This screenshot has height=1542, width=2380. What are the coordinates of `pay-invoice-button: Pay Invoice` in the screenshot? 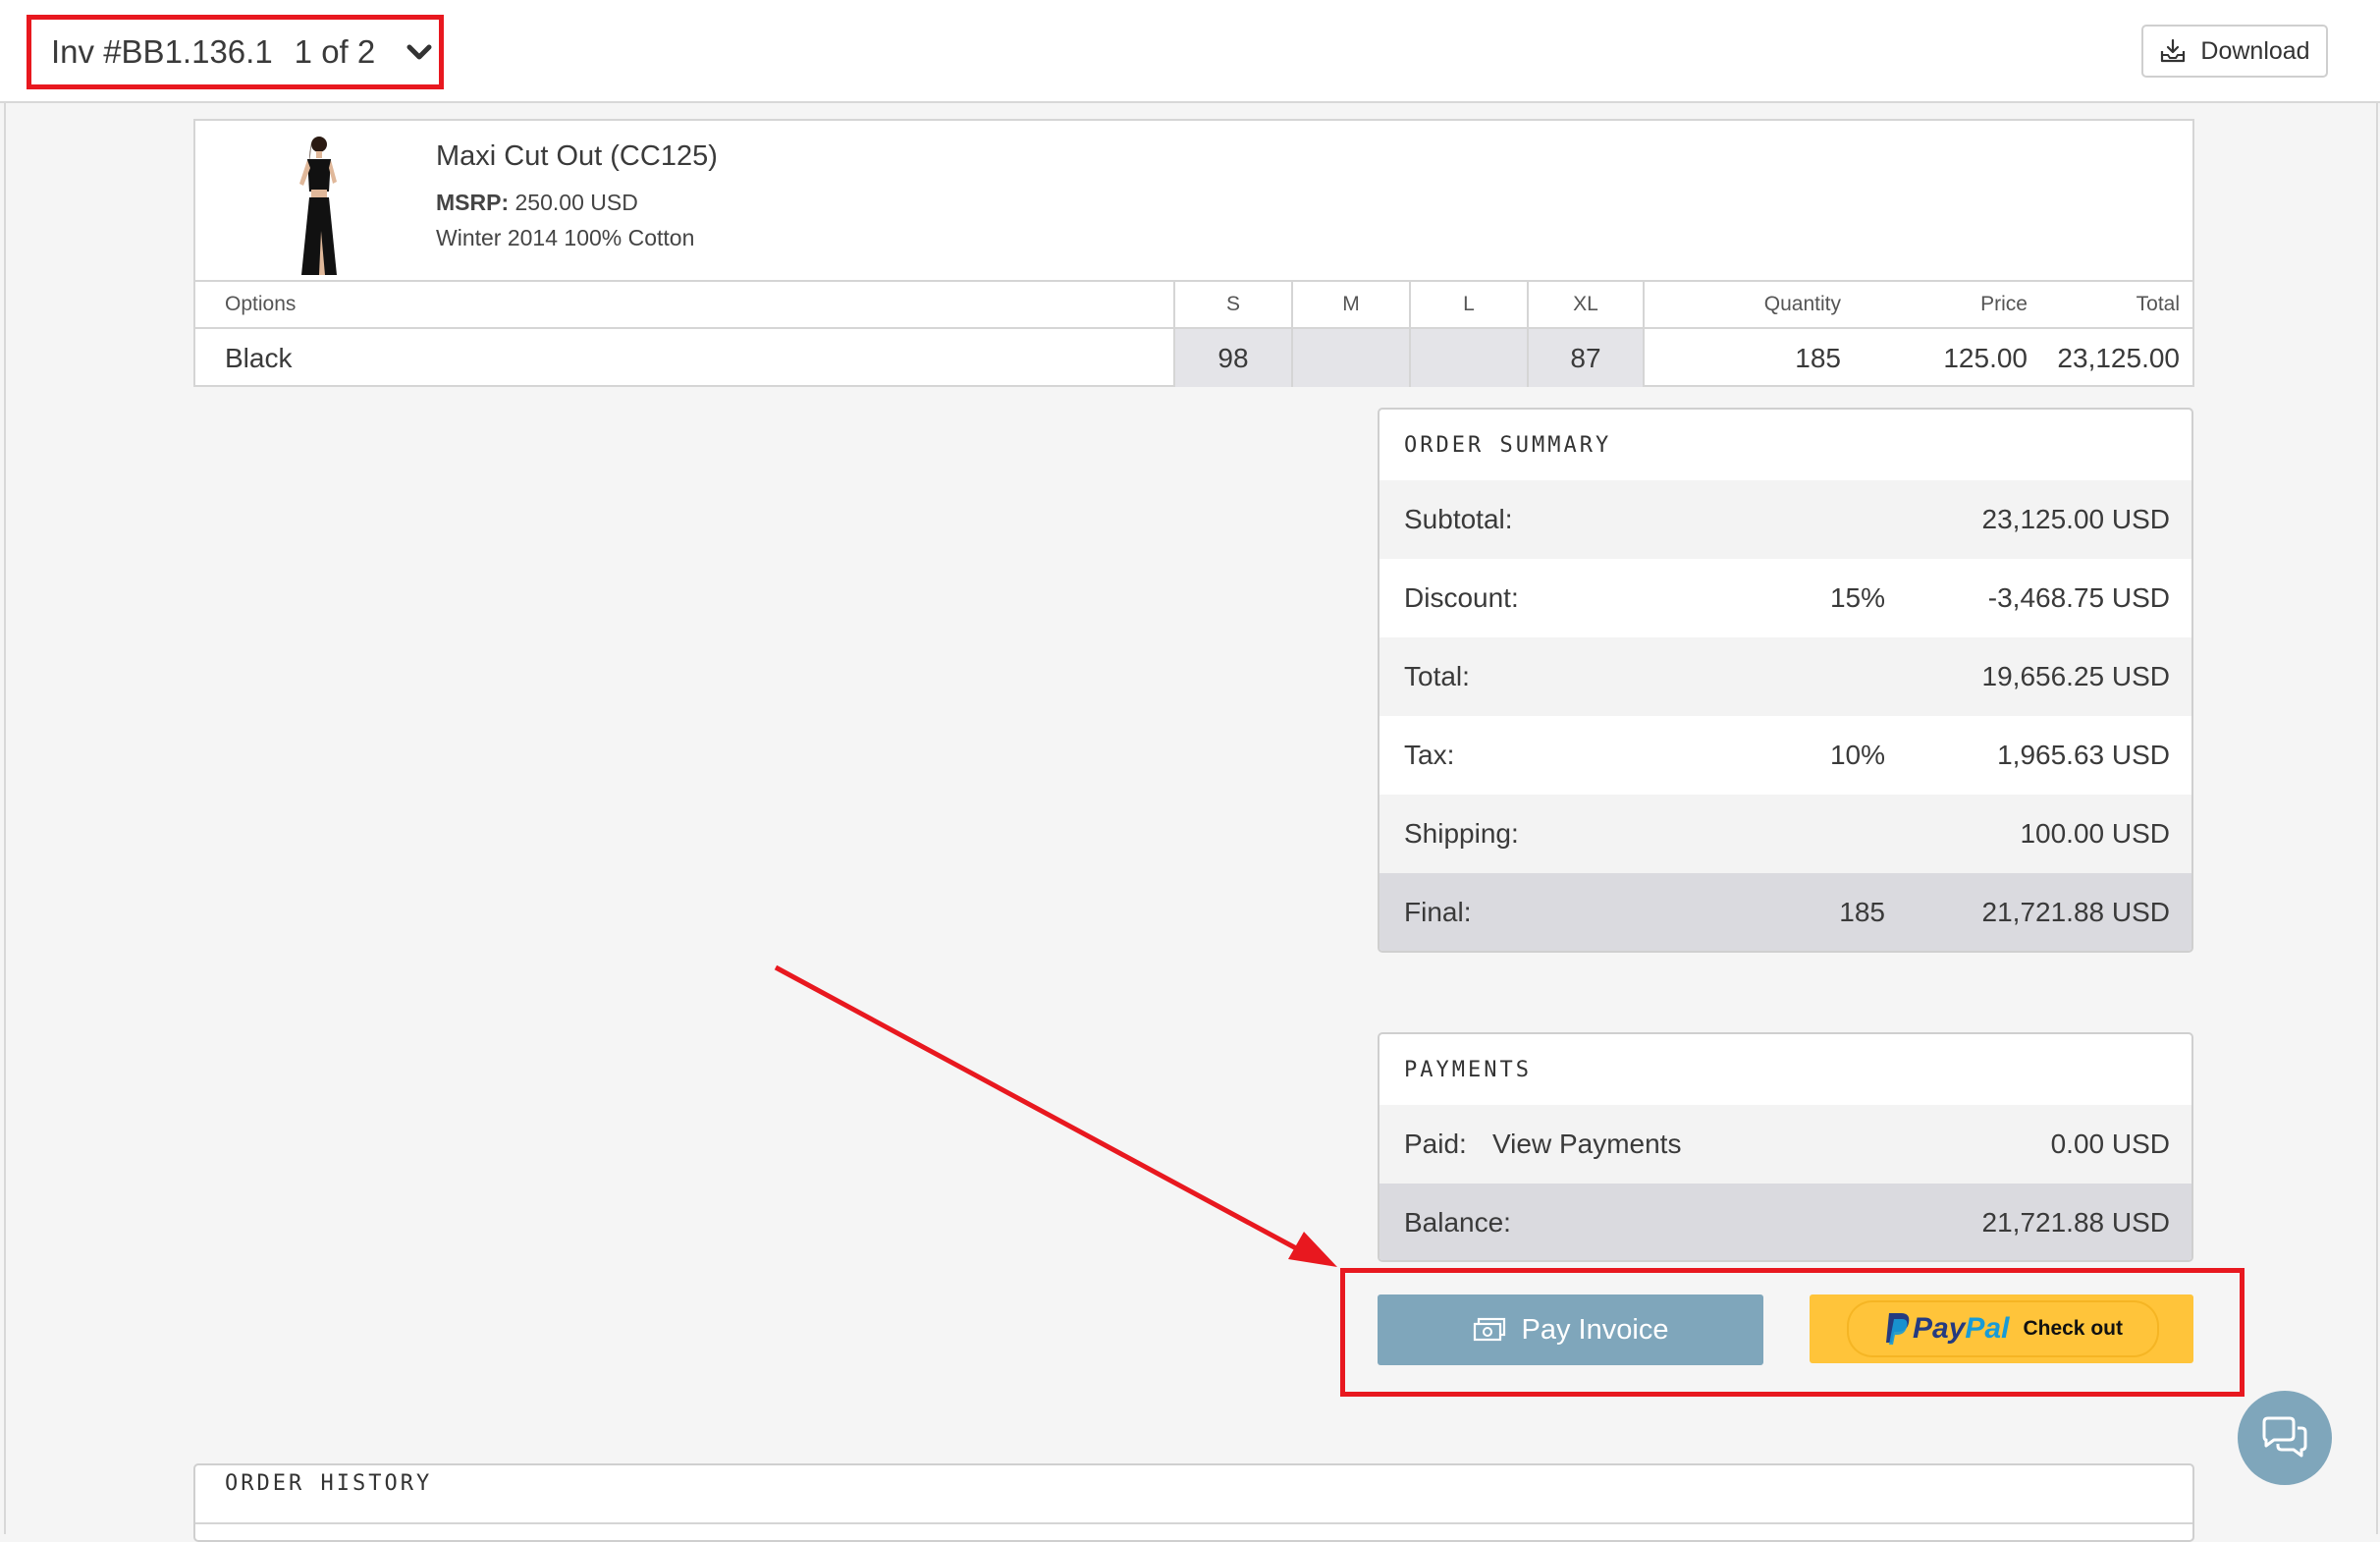 It's located at (1570, 1329).